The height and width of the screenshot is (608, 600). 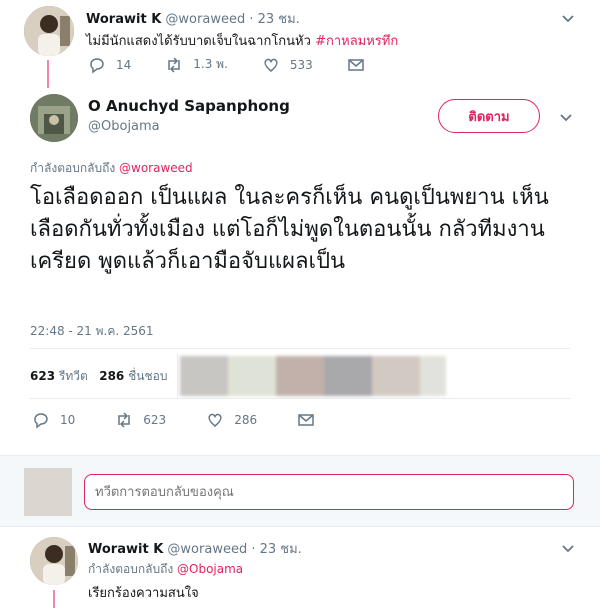 What do you see at coordinates (231, 420) in the screenshot?
I see `like-button: 286` at bounding box center [231, 420].